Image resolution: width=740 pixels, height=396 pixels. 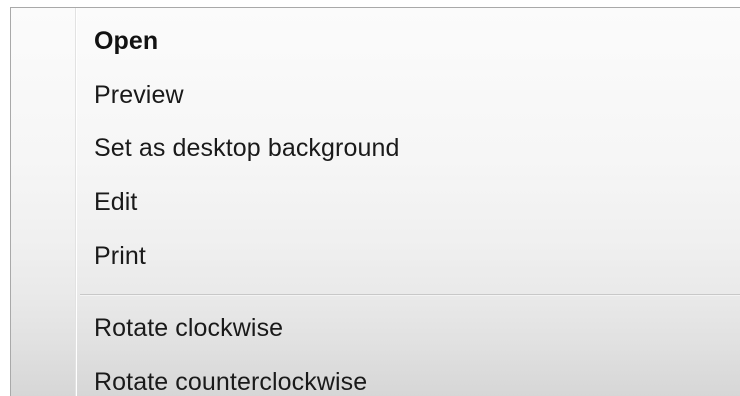 What do you see at coordinates (115, 202) in the screenshot?
I see `menu-item-edit: Edit` at bounding box center [115, 202].